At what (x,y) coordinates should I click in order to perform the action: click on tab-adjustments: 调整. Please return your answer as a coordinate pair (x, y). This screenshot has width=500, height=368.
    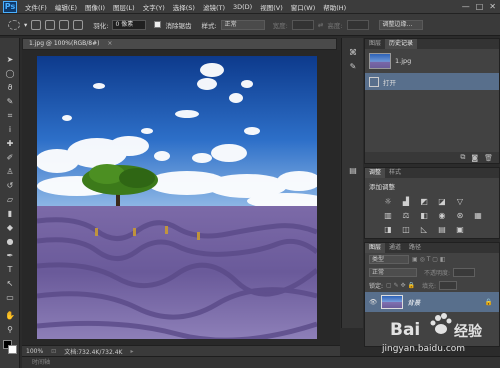
    Looking at the image, I should click on (375, 173).